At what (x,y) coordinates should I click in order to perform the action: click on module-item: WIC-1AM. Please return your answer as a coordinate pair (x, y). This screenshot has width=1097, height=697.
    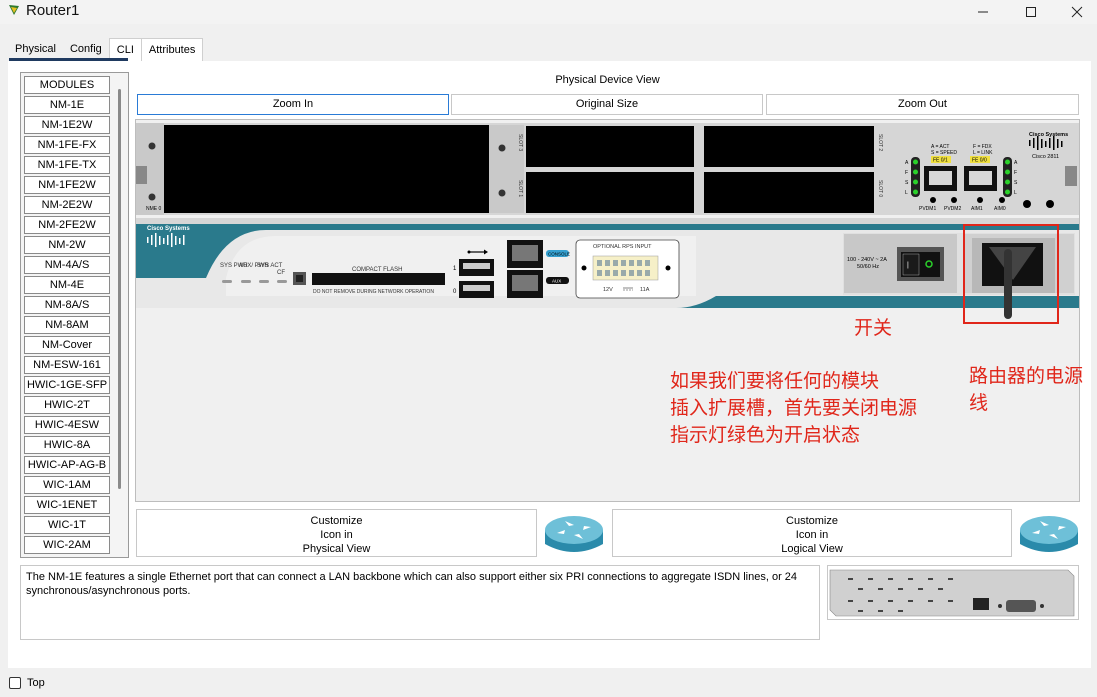
    Looking at the image, I should click on (67, 485).